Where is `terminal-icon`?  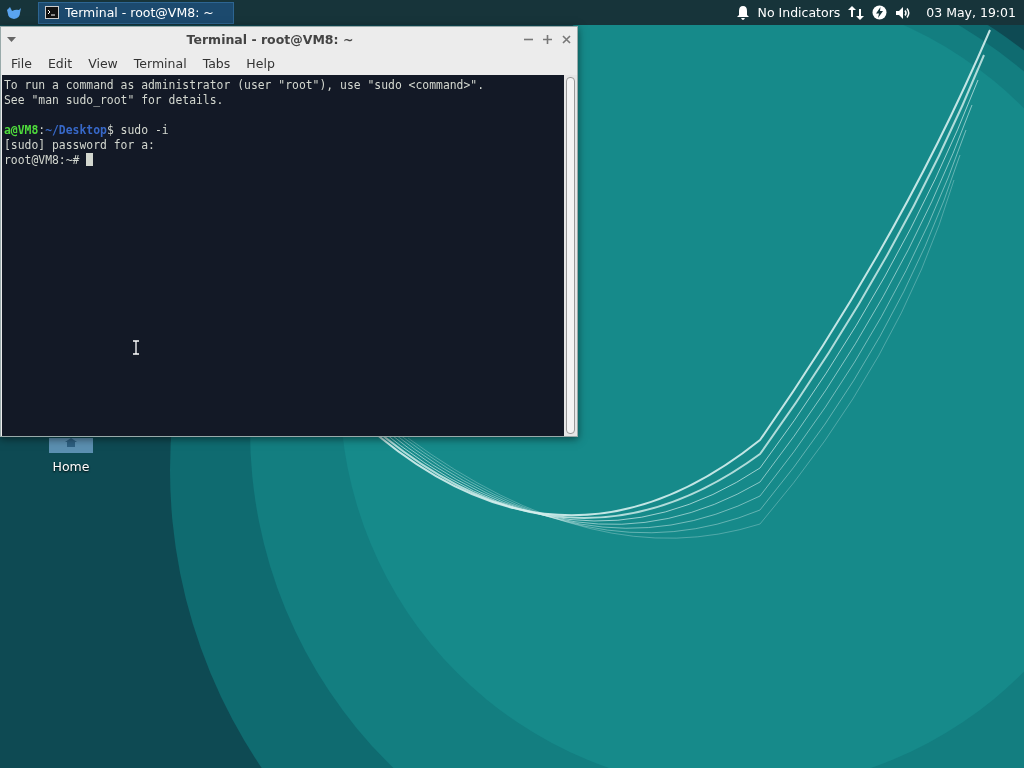
terminal-icon is located at coordinates (52, 12).